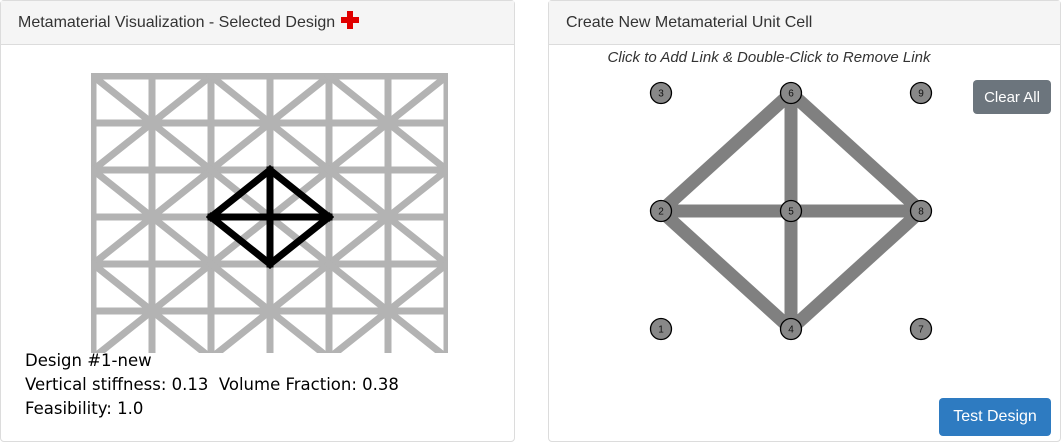 This screenshot has height=442, width=1061. I want to click on node-label: 9, so click(921, 94).